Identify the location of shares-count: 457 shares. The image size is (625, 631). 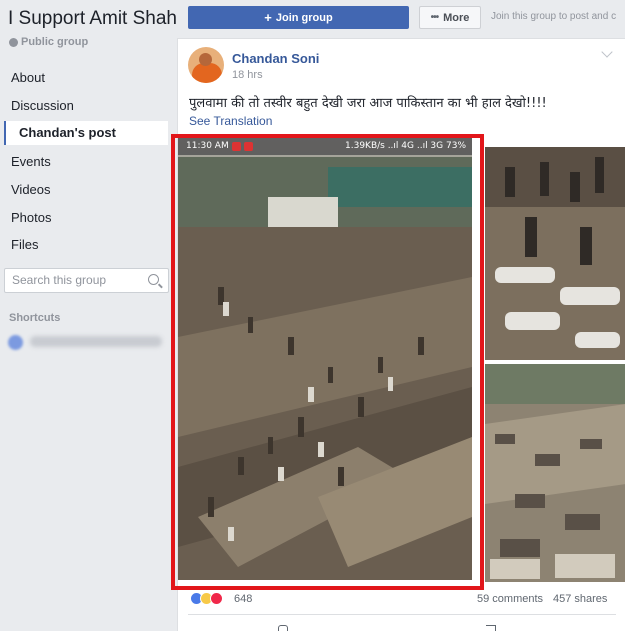
(580, 599).